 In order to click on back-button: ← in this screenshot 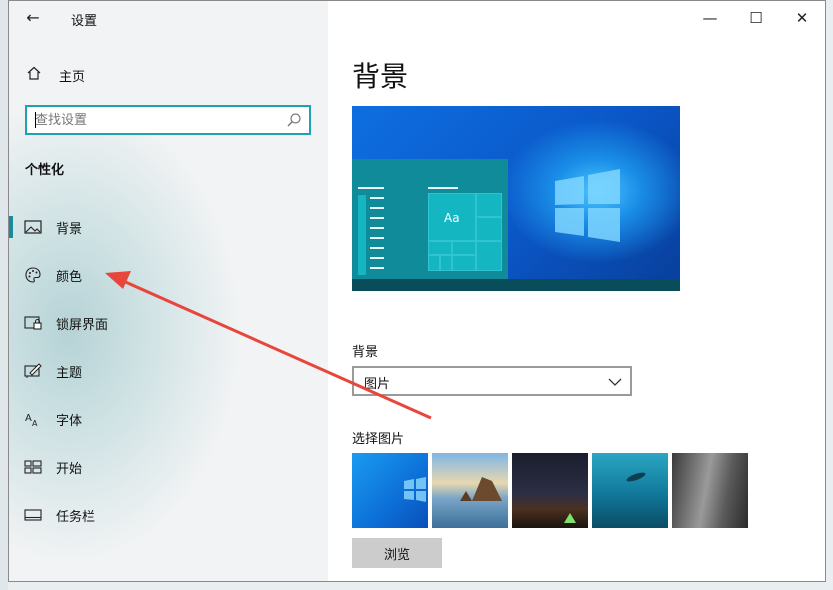, I will do `click(33, 18)`.